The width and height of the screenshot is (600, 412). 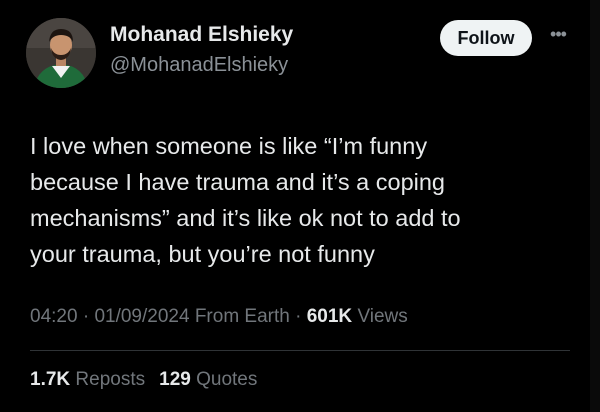 What do you see at coordinates (54, 316) in the screenshot?
I see `tweet-time: 04:20` at bounding box center [54, 316].